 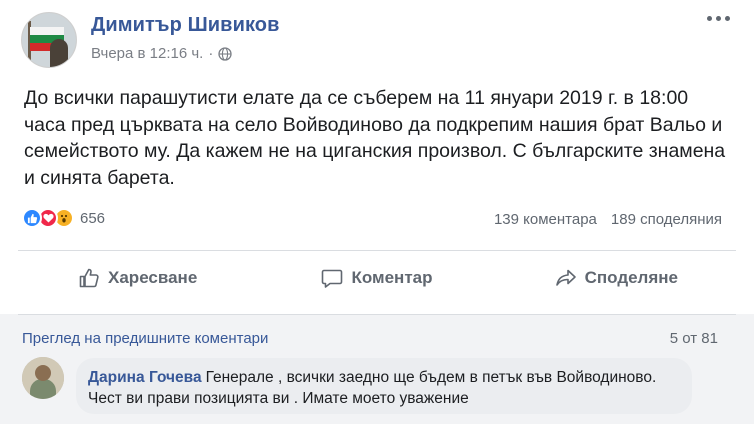 I want to click on post-timestamp: Вчера в 12:16 ч., so click(x=147, y=53).